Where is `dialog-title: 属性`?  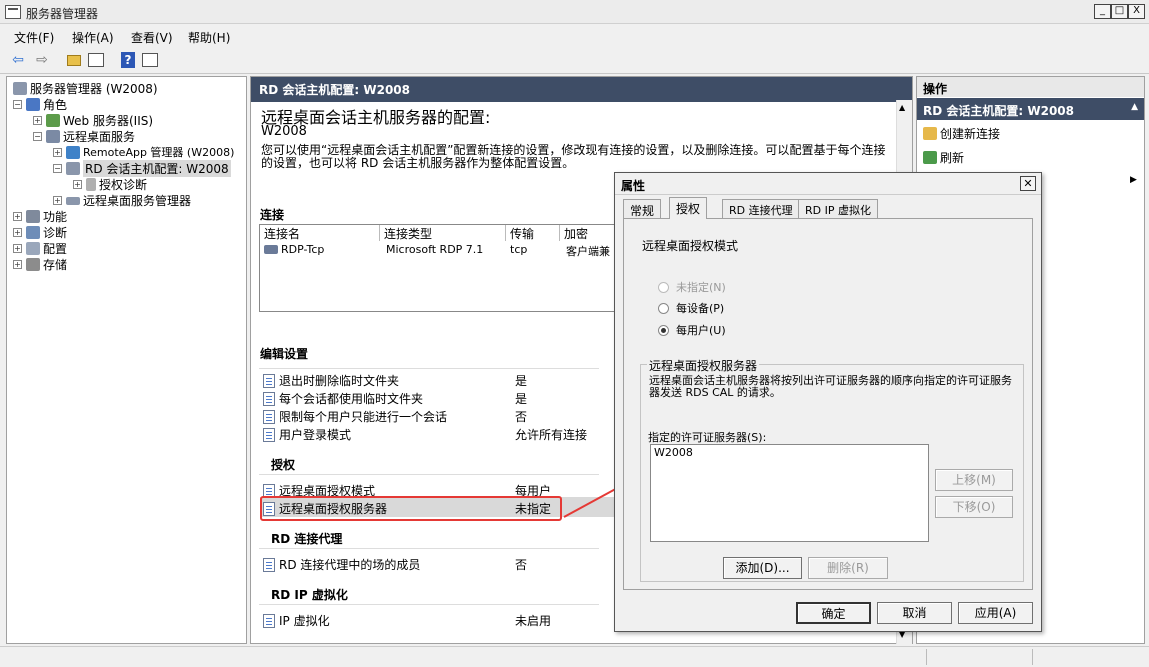
dialog-title: 属性 is located at coordinates (633, 186).